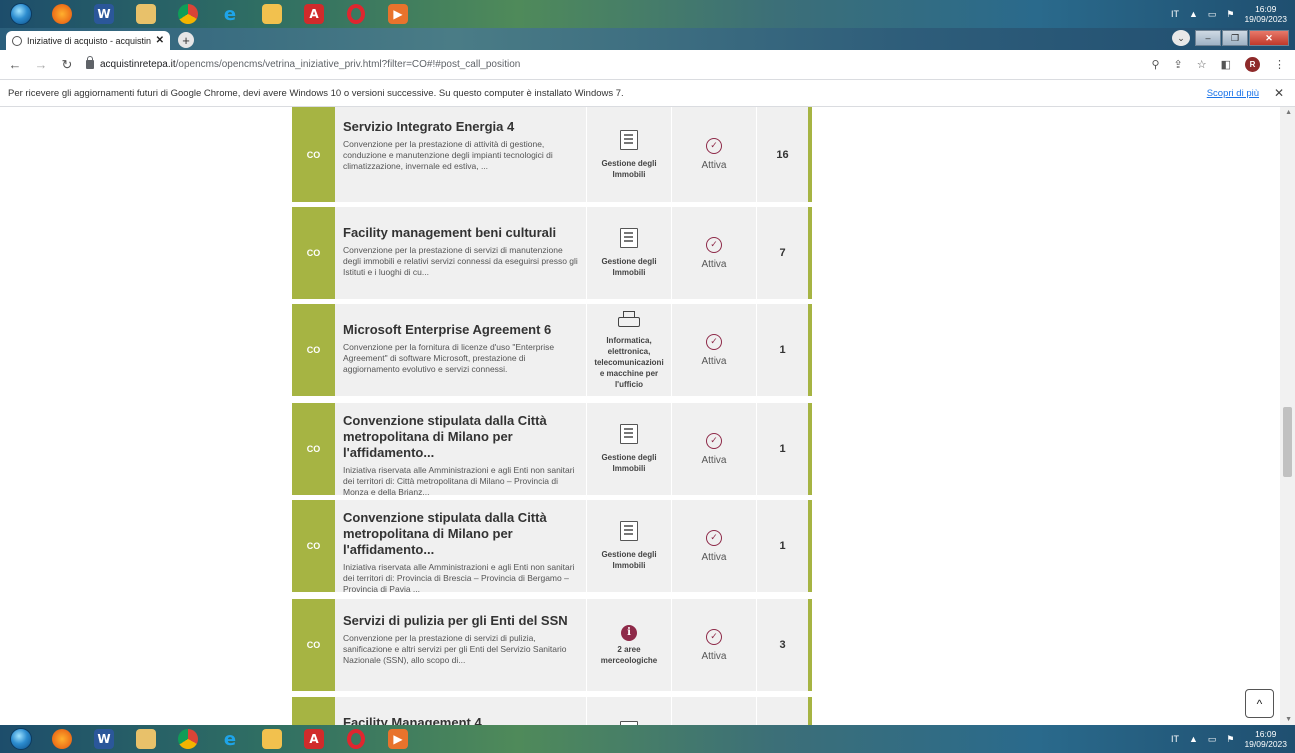 This screenshot has width=1295, height=753. I want to click on building-icon, so click(629, 434).